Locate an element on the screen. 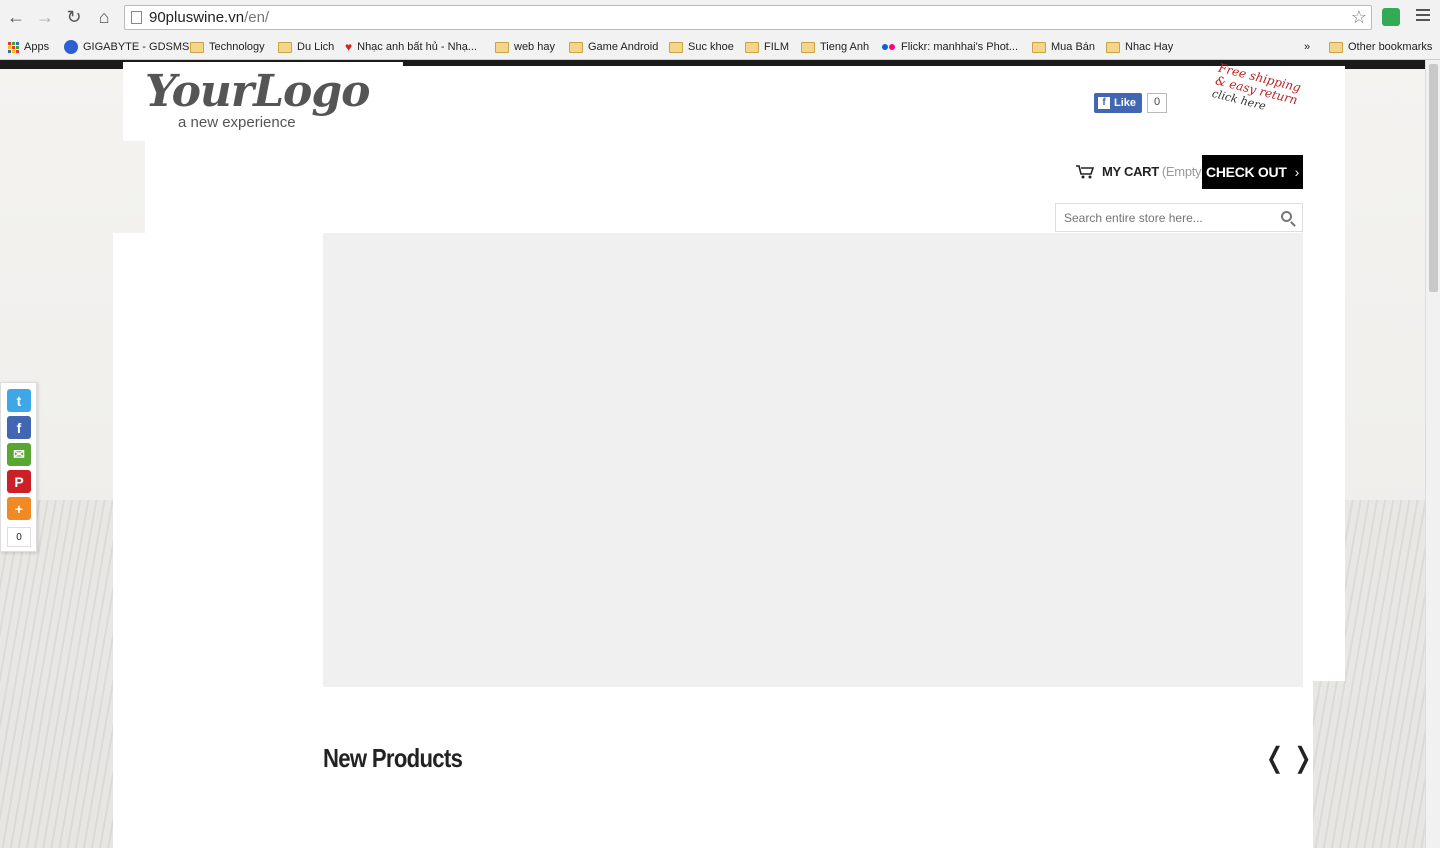  heart-icon: ♥ is located at coordinates (349, 47).